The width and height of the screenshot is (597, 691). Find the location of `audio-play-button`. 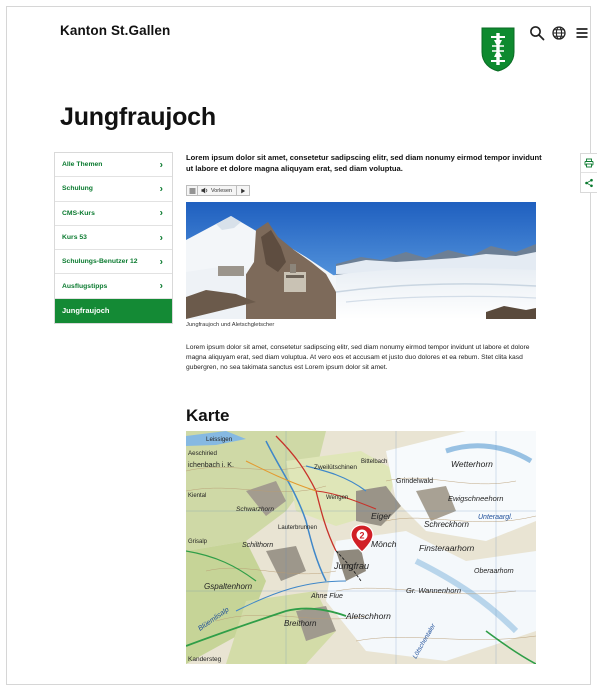

audio-play-button is located at coordinates (243, 190).